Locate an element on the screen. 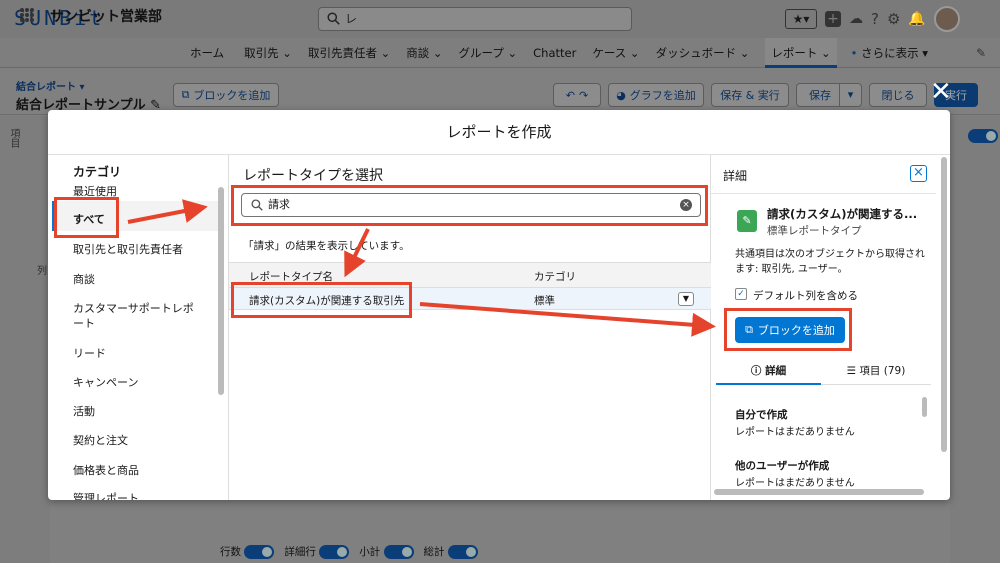  arrow-to-add-block is located at coordinates (567, 319).